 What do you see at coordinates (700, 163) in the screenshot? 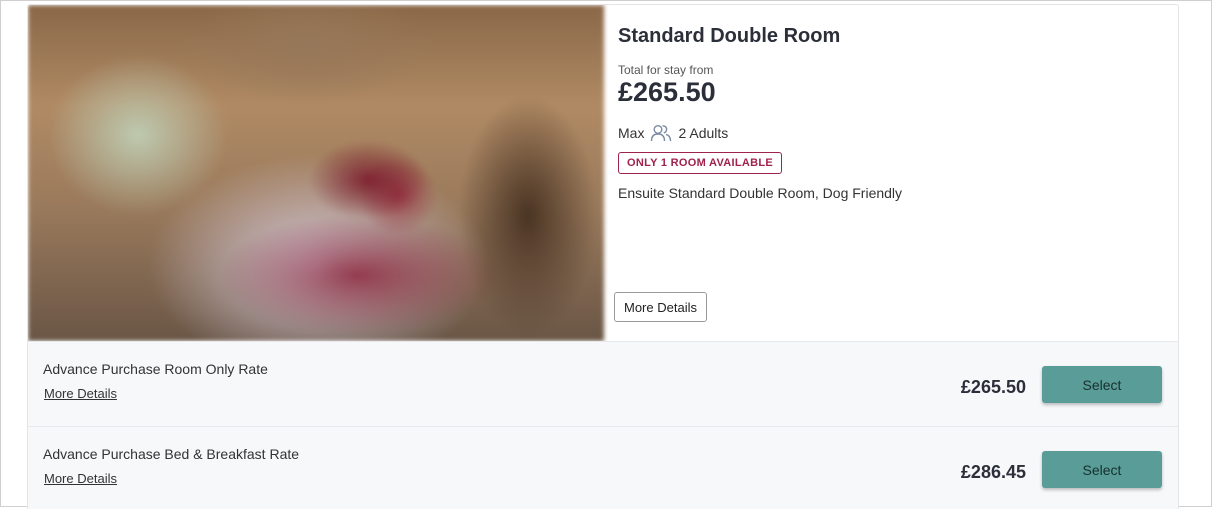
I see `availability-badge: ONLY 1 ROOM AVAILABLE` at bounding box center [700, 163].